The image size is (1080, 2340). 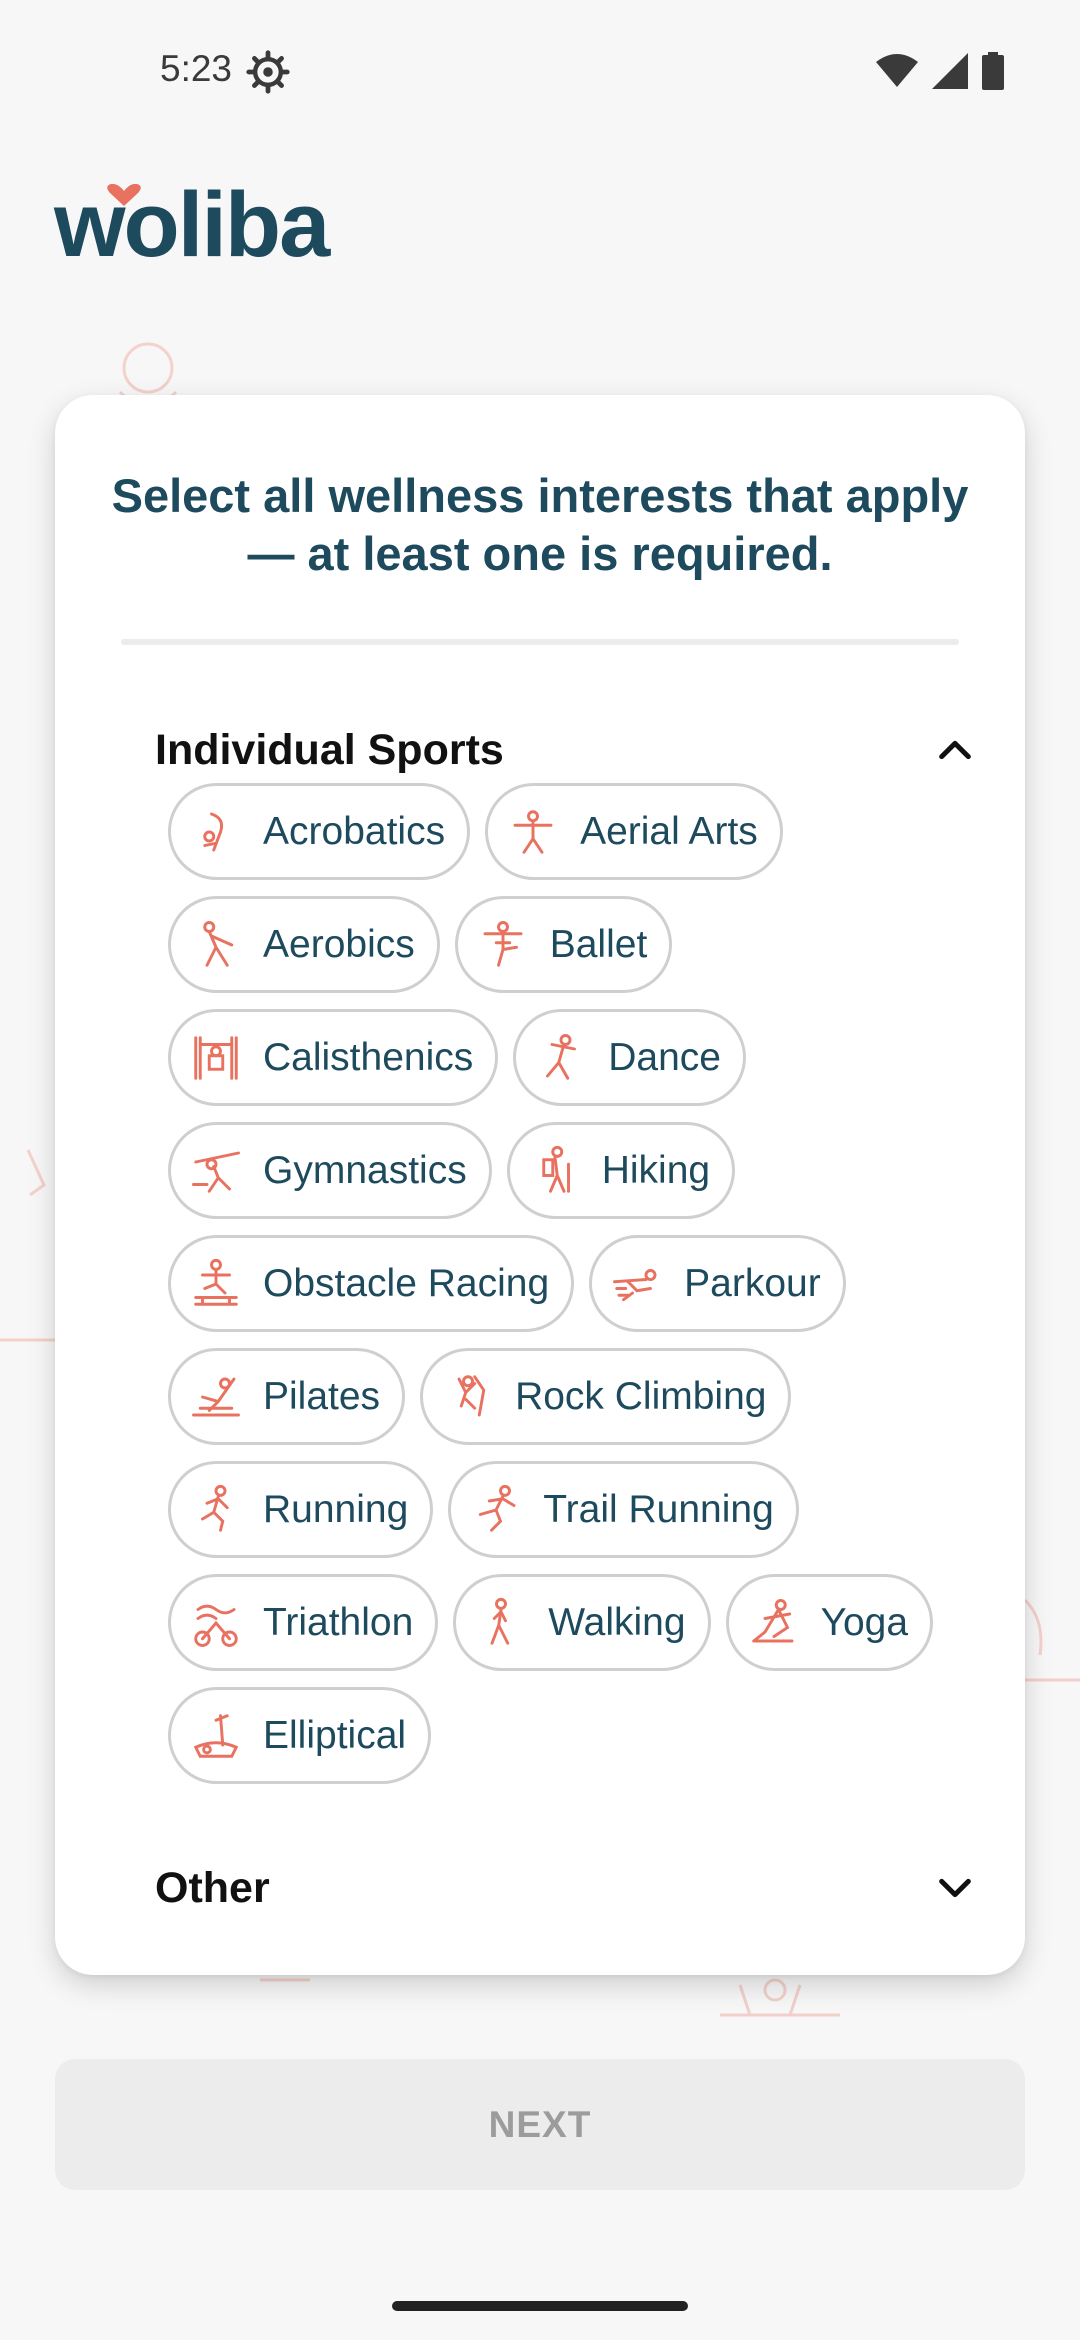 I want to click on chip-label: Elliptical, so click(x=335, y=1735).